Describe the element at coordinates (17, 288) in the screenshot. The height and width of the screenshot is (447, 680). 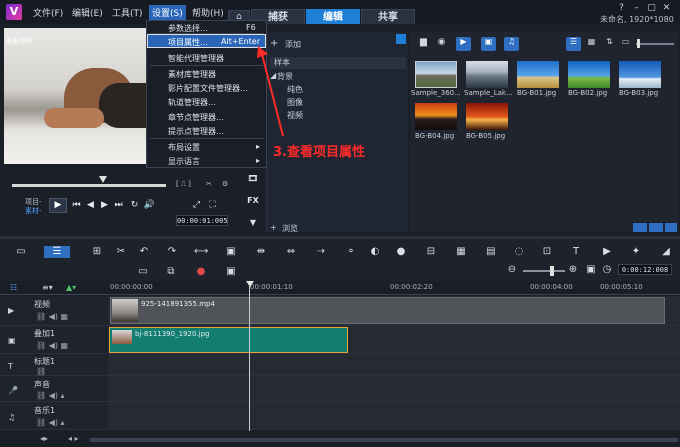
I see `track-manager-icon: ☷` at that location.